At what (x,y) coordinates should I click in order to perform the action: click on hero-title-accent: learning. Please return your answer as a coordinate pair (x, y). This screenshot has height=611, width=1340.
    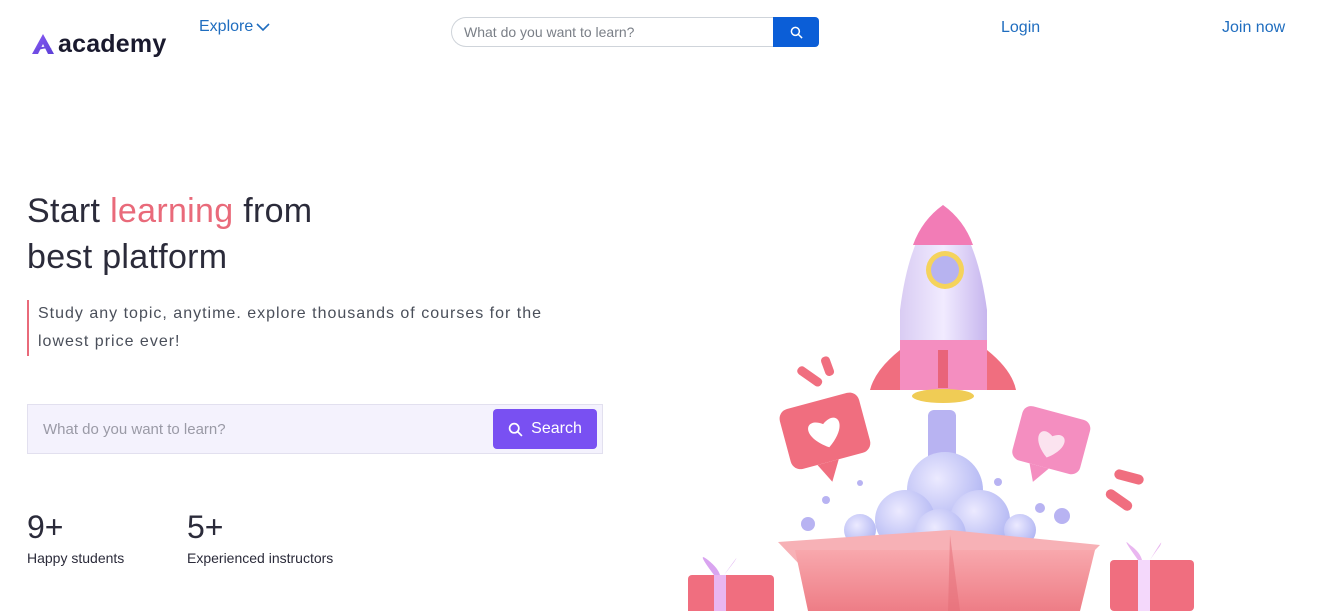
    Looking at the image, I should click on (172, 211).